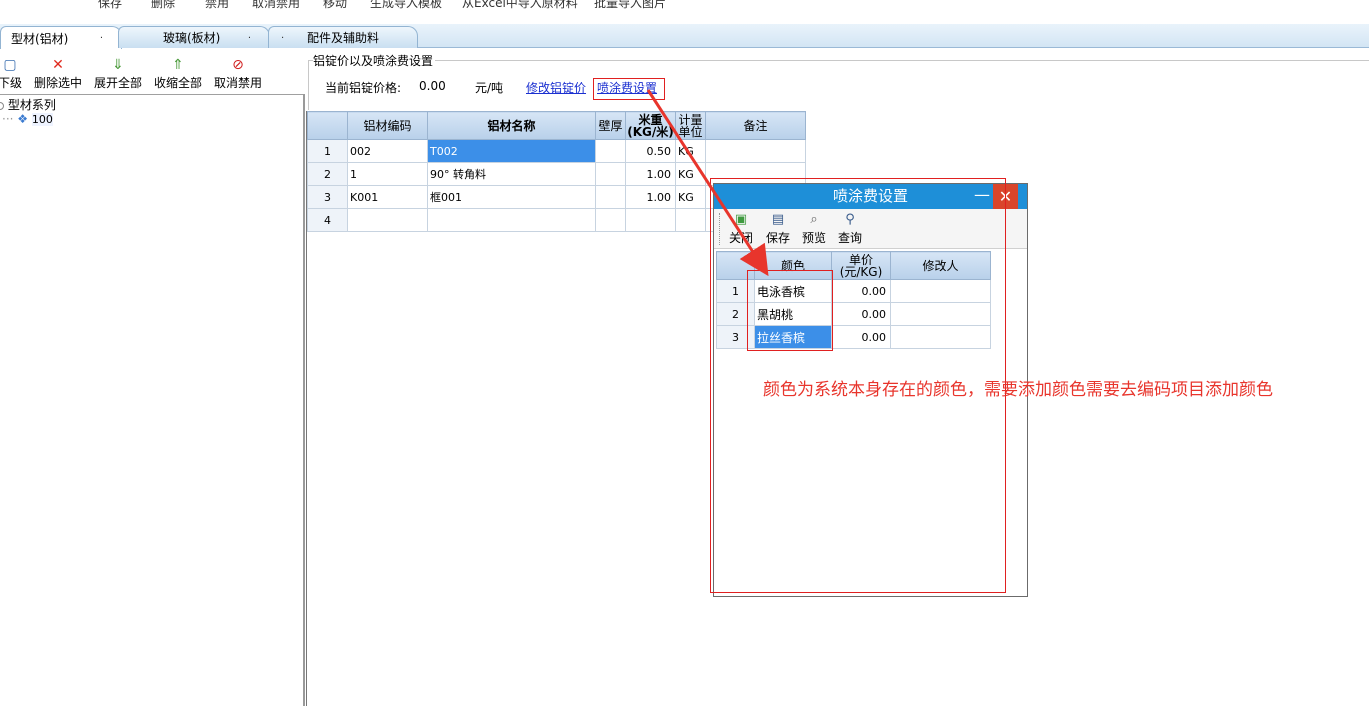 The image size is (1369, 706). Describe the element at coordinates (511, 151) in the screenshot. I see `cell-name: T002` at that location.